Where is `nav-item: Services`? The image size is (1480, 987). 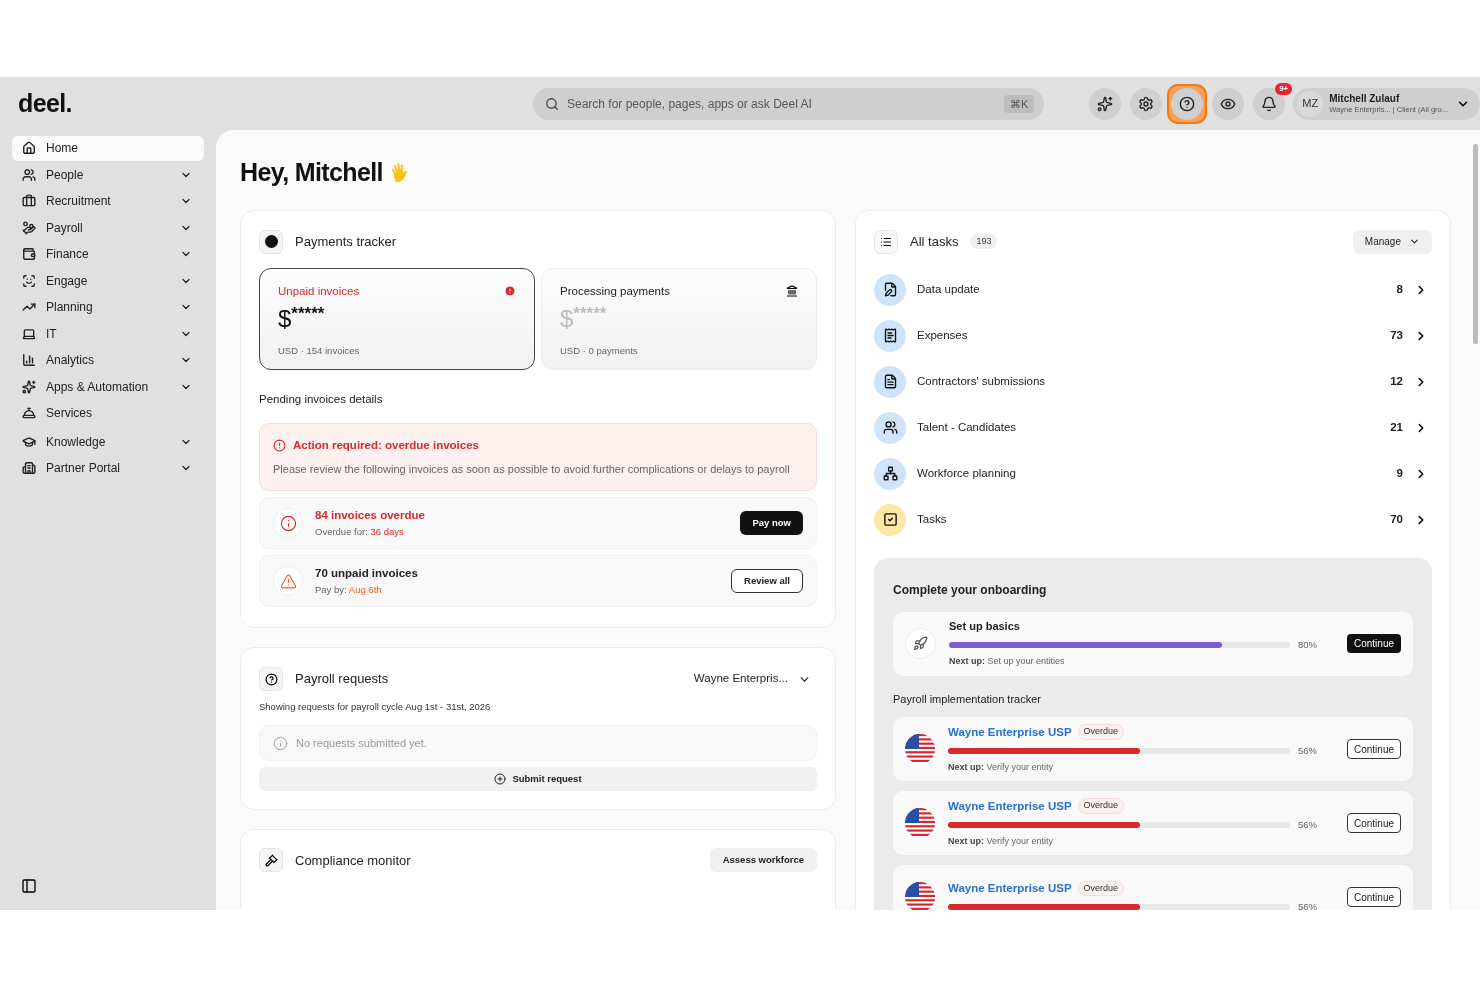
nav-item: Services is located at coordinates (108, 413).